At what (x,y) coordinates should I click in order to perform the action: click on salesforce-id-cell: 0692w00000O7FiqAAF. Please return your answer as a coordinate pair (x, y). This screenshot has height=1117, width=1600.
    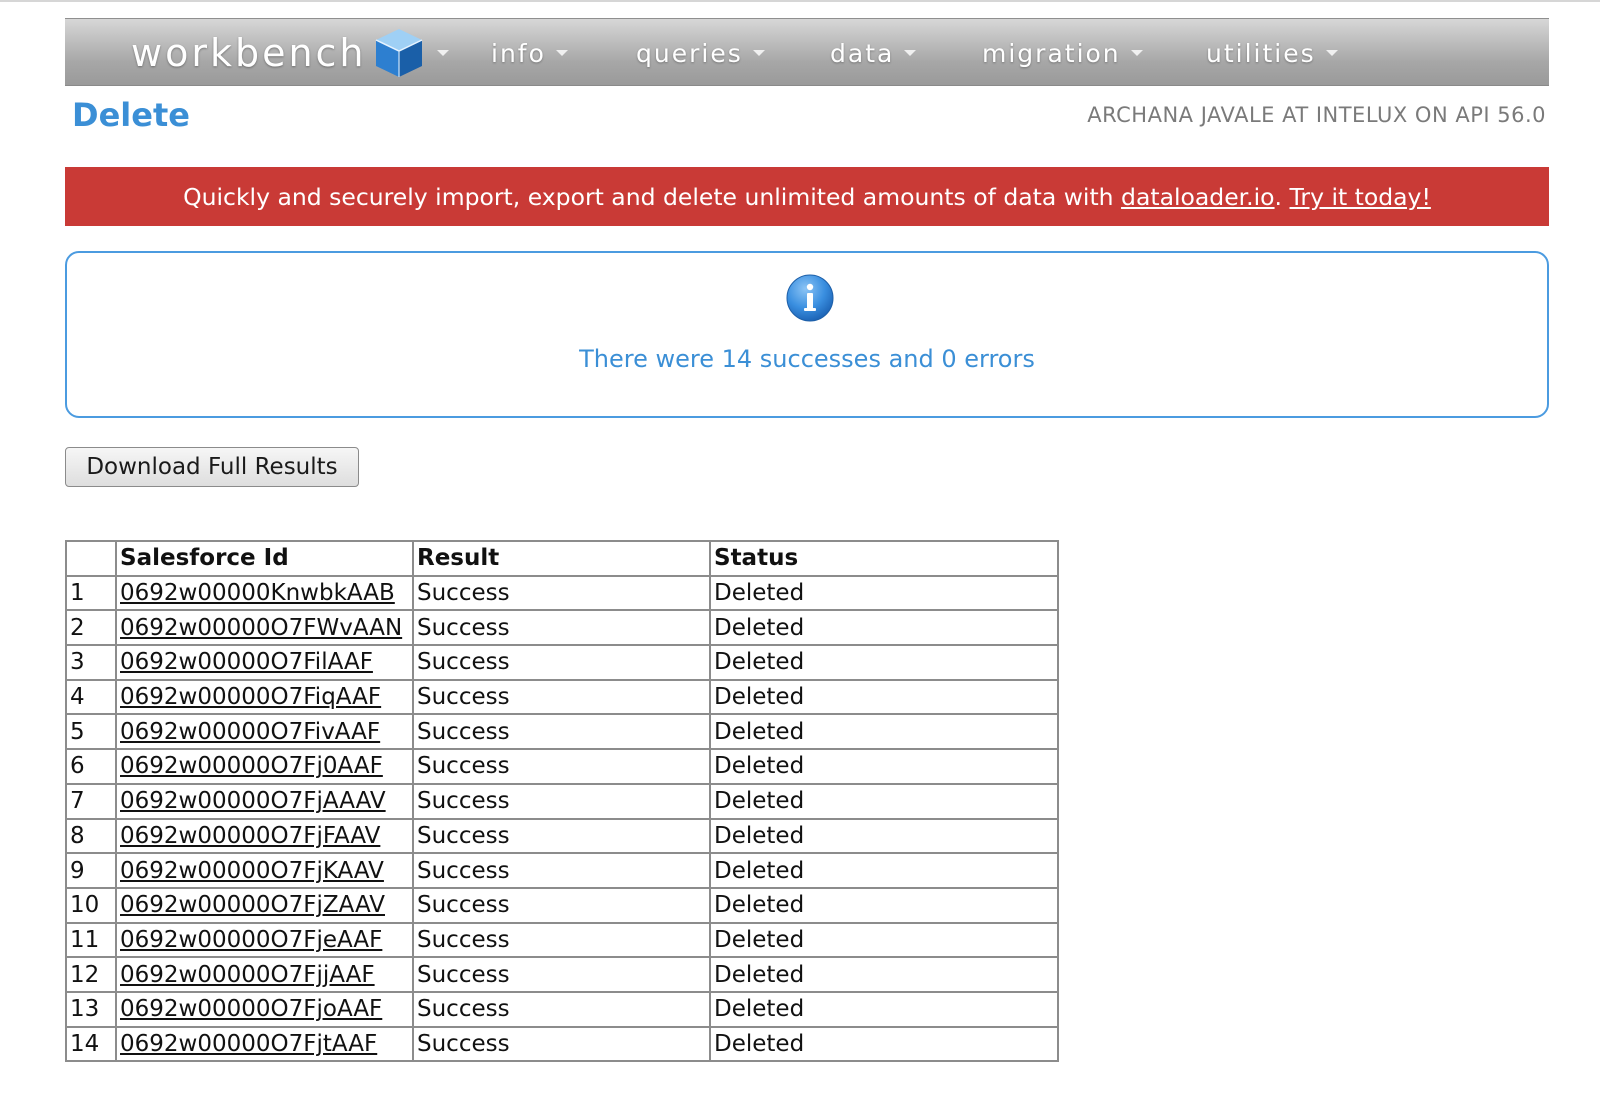
    Looking at the image, I should click on (264, 697).